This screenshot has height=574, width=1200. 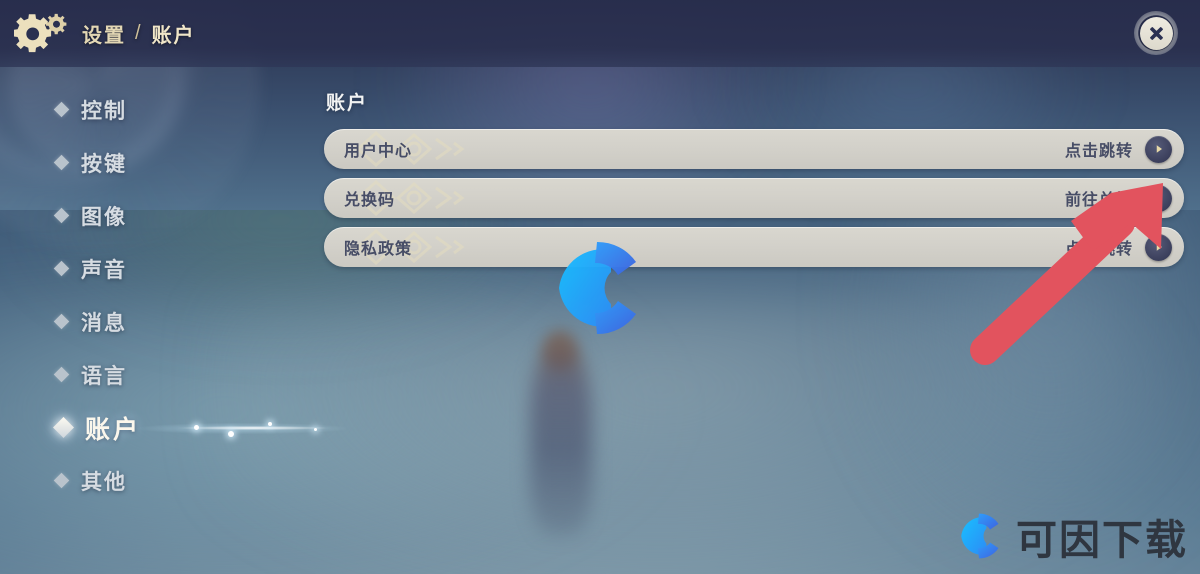 What do you see at coordinates (754, 149) in the screenshot?
I see `row-user-center: 用户中心 点击跳转` at bounding box center [754, 149].